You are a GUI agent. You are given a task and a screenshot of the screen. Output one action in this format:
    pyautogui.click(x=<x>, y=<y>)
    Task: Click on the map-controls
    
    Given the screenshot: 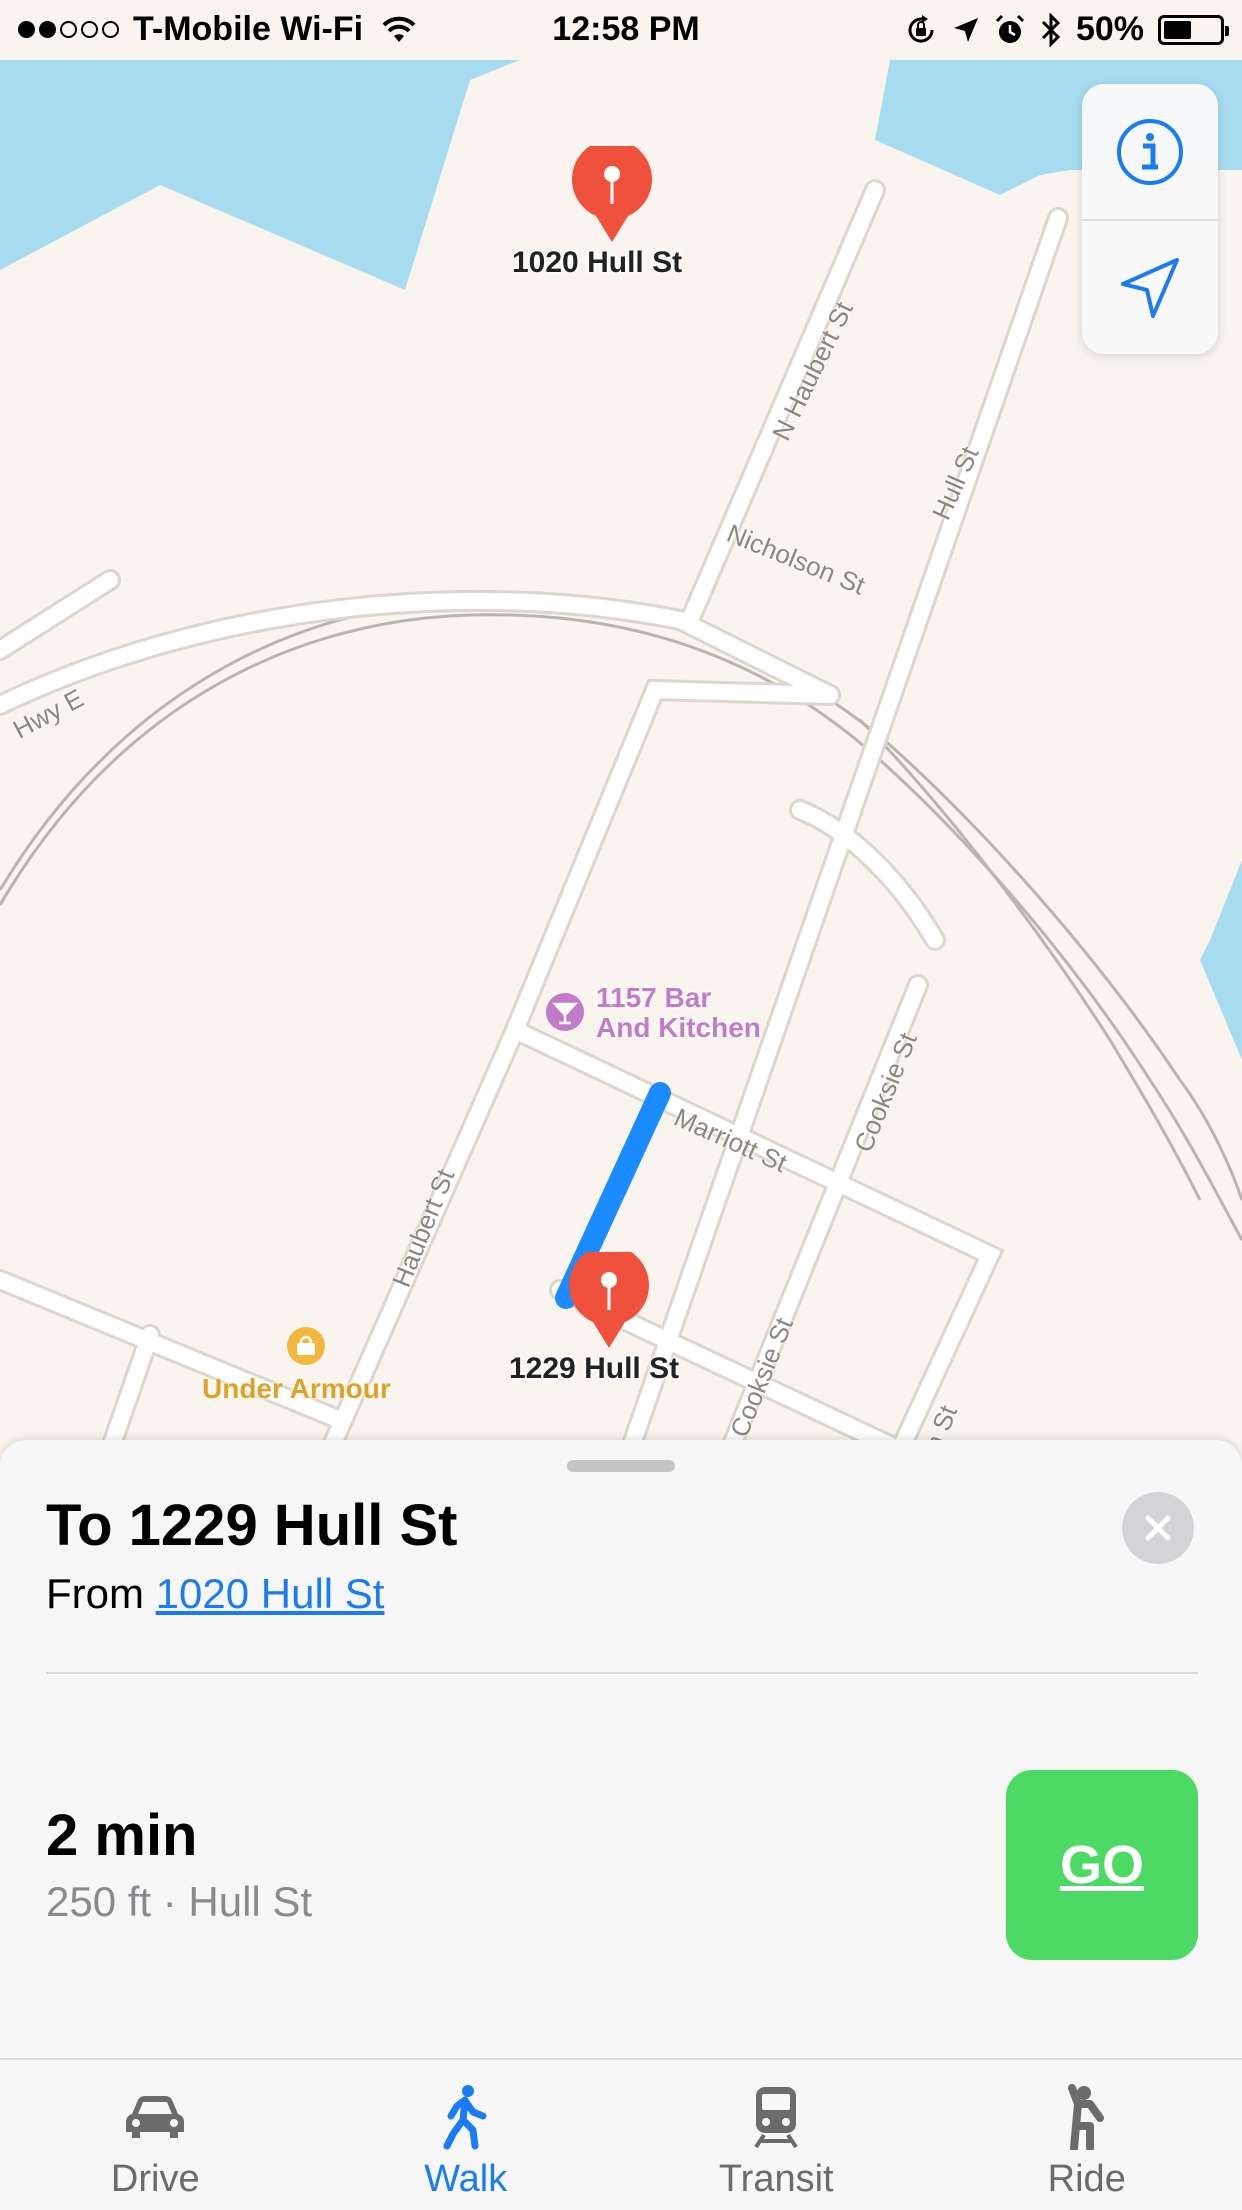 What is the action you would take?
    pyautogui.click(x=1150, y=219)
    